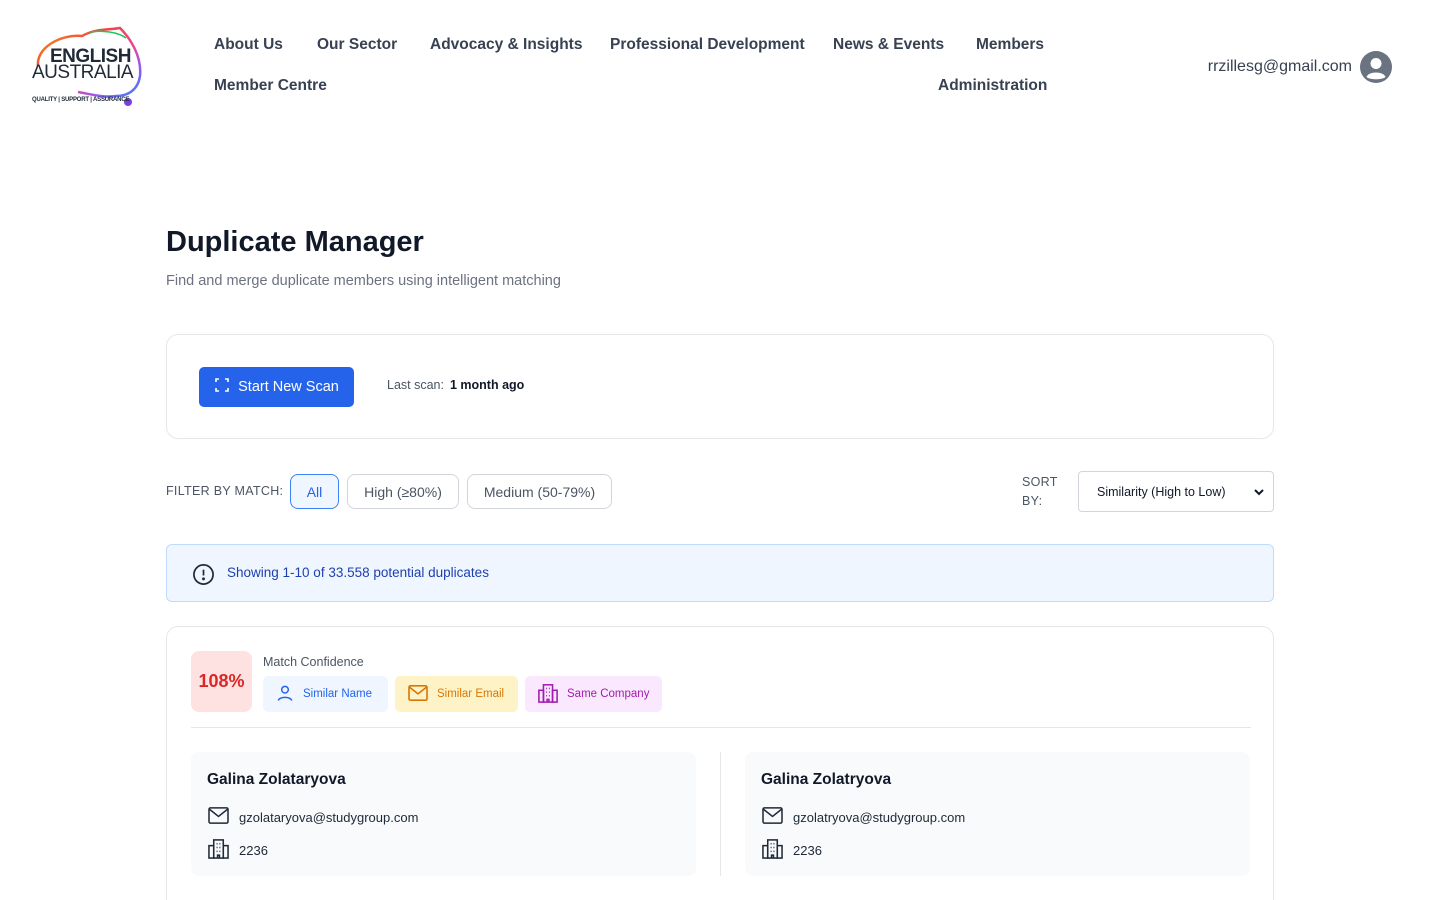 The image size is (1440, 900). I want to click on filter-medium-chip: Medium (50-79%), so click(539, 491).